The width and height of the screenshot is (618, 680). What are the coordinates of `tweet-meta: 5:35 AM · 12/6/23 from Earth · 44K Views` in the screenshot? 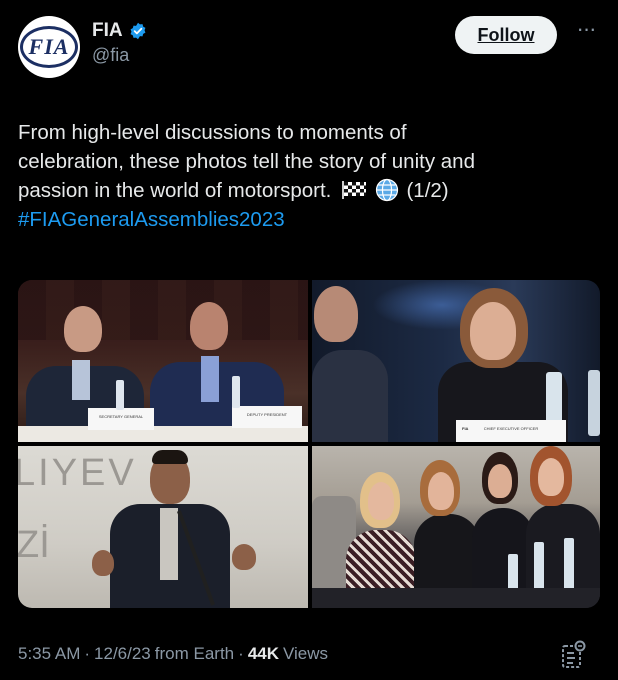 It's located at (173, 654).